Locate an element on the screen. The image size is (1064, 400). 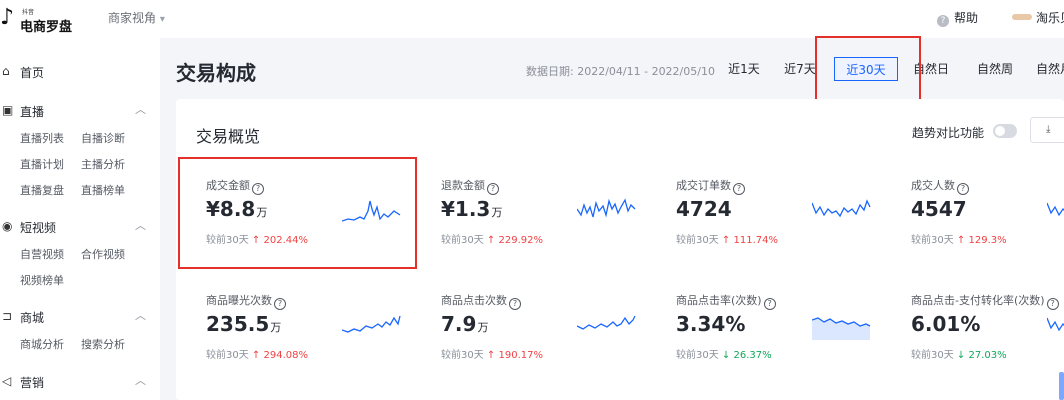
metric-exposure: 商品曝光次数? 235.5万 较前30天 ↑ 294.08% is located at coordinates (291, 342).